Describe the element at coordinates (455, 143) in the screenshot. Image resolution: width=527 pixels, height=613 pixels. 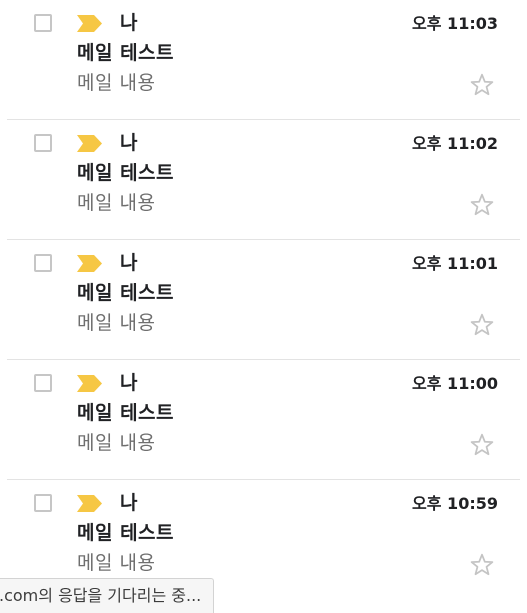
I see `received-time: 오후 11:02` at that location.